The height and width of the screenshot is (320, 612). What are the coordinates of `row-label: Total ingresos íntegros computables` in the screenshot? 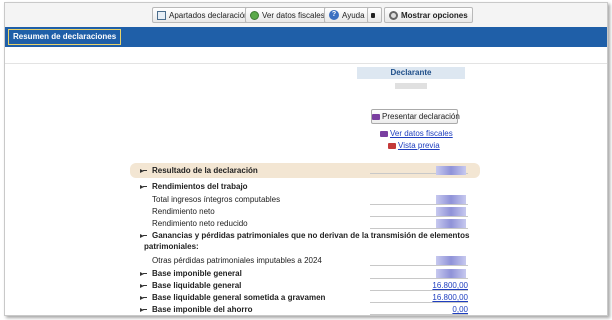 It's located at (216, 199).